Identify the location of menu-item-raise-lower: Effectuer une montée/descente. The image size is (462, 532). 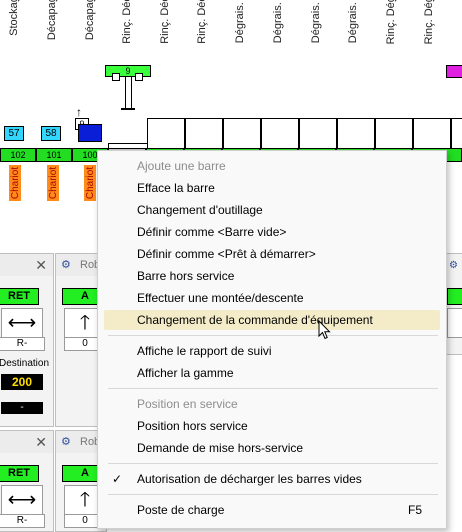
(272, 298).